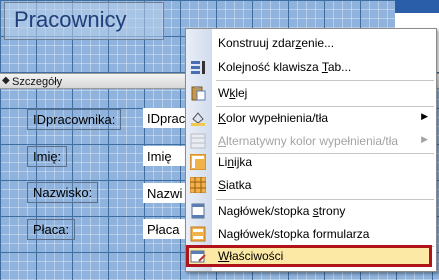  Describe the element at coordinates (311, 162) in the screenshot. I see `menu-item-ruler: Linijka` at that location.